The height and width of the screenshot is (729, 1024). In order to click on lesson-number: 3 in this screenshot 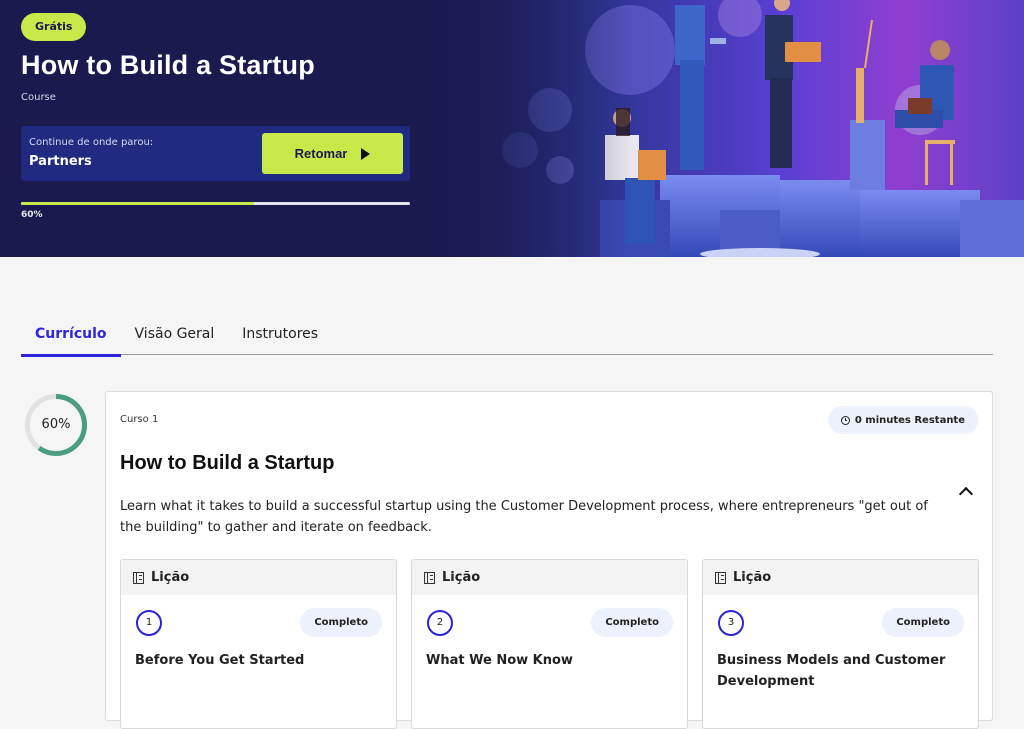, I will do `click(731, 623)`.